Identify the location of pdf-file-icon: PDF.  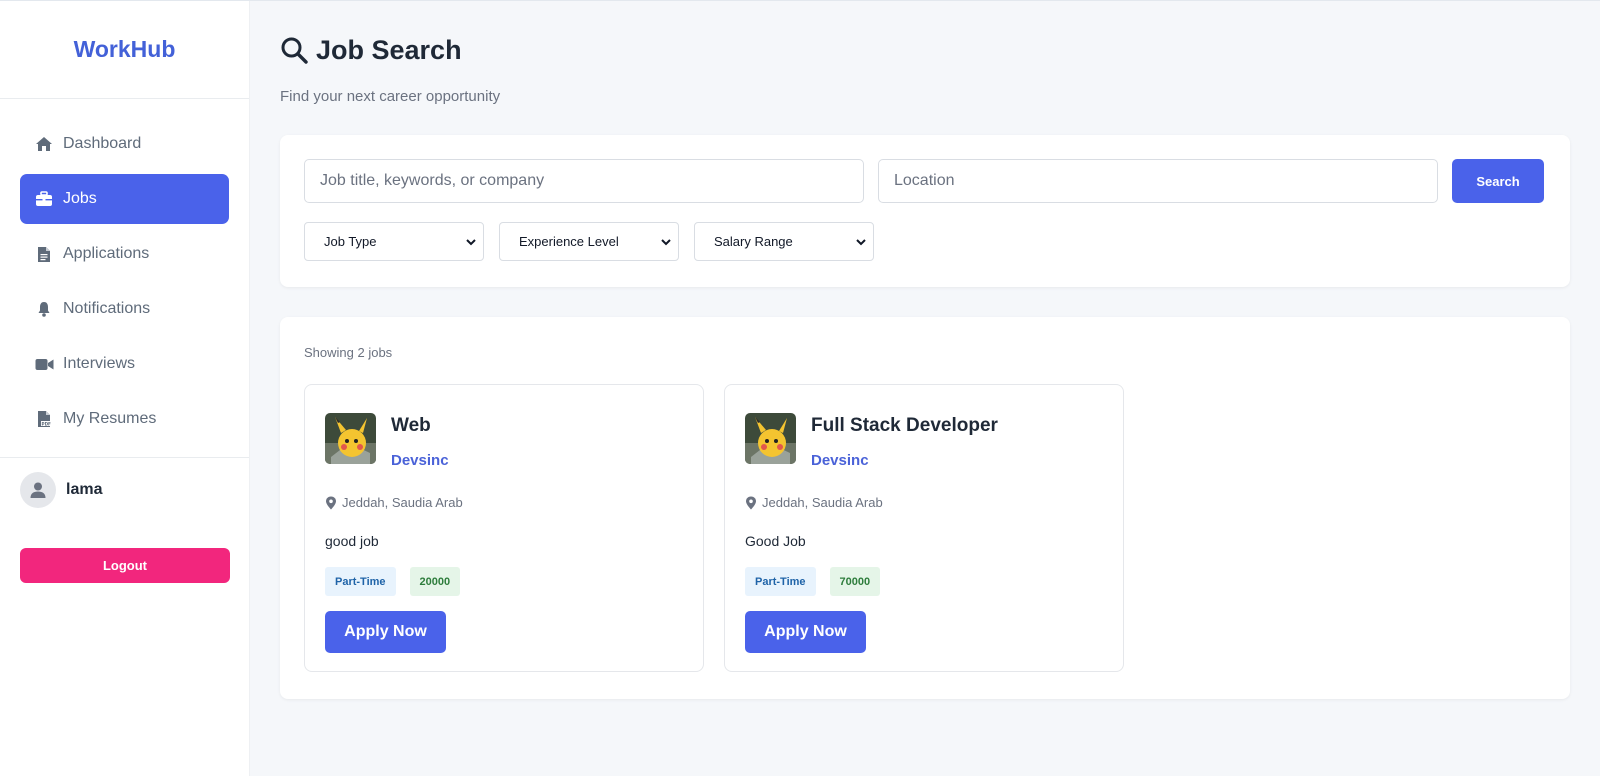
(44, 419).